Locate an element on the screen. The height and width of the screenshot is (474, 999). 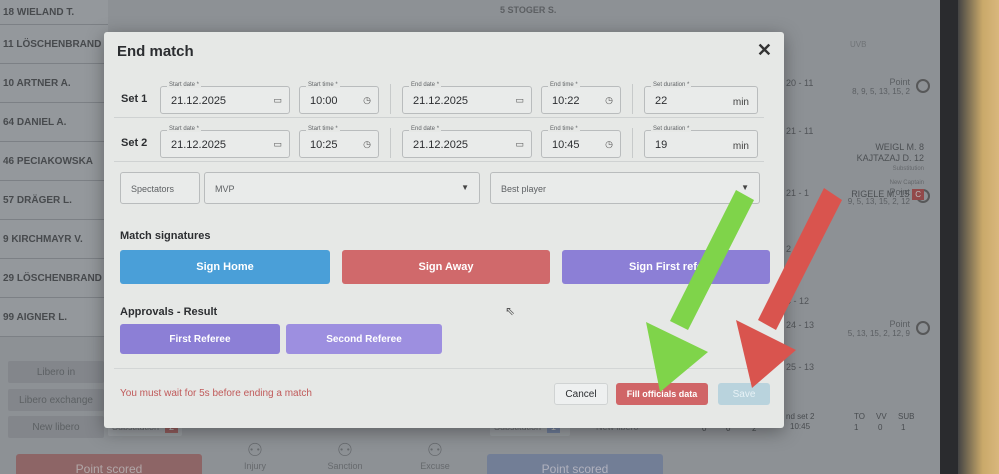
approvals-heading: Approvals - Result is located at coordinates (169, 312).